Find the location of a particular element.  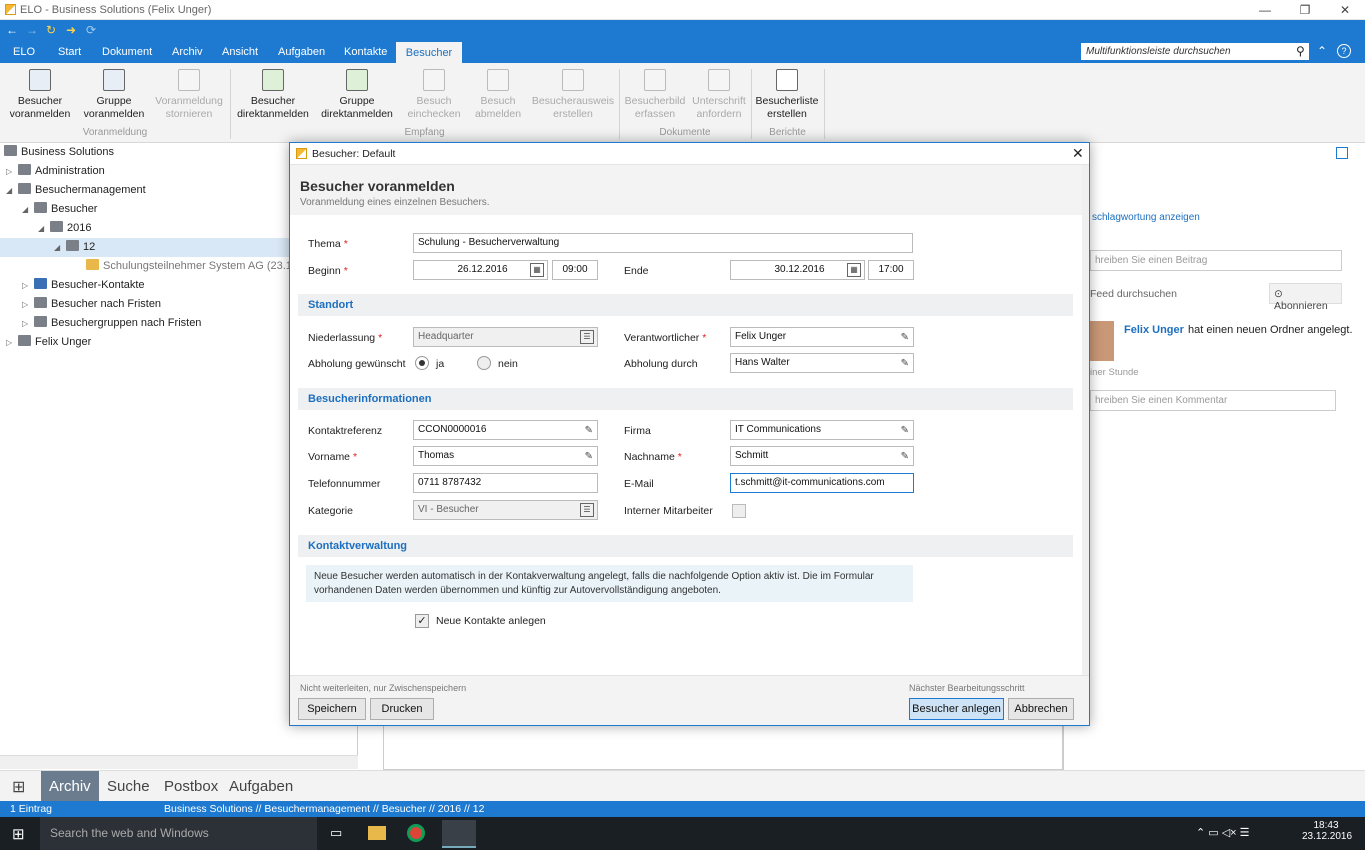

ribbon-search-input: Multifunktionsleiste durchsuchen is located at coordinates (1195, 51).